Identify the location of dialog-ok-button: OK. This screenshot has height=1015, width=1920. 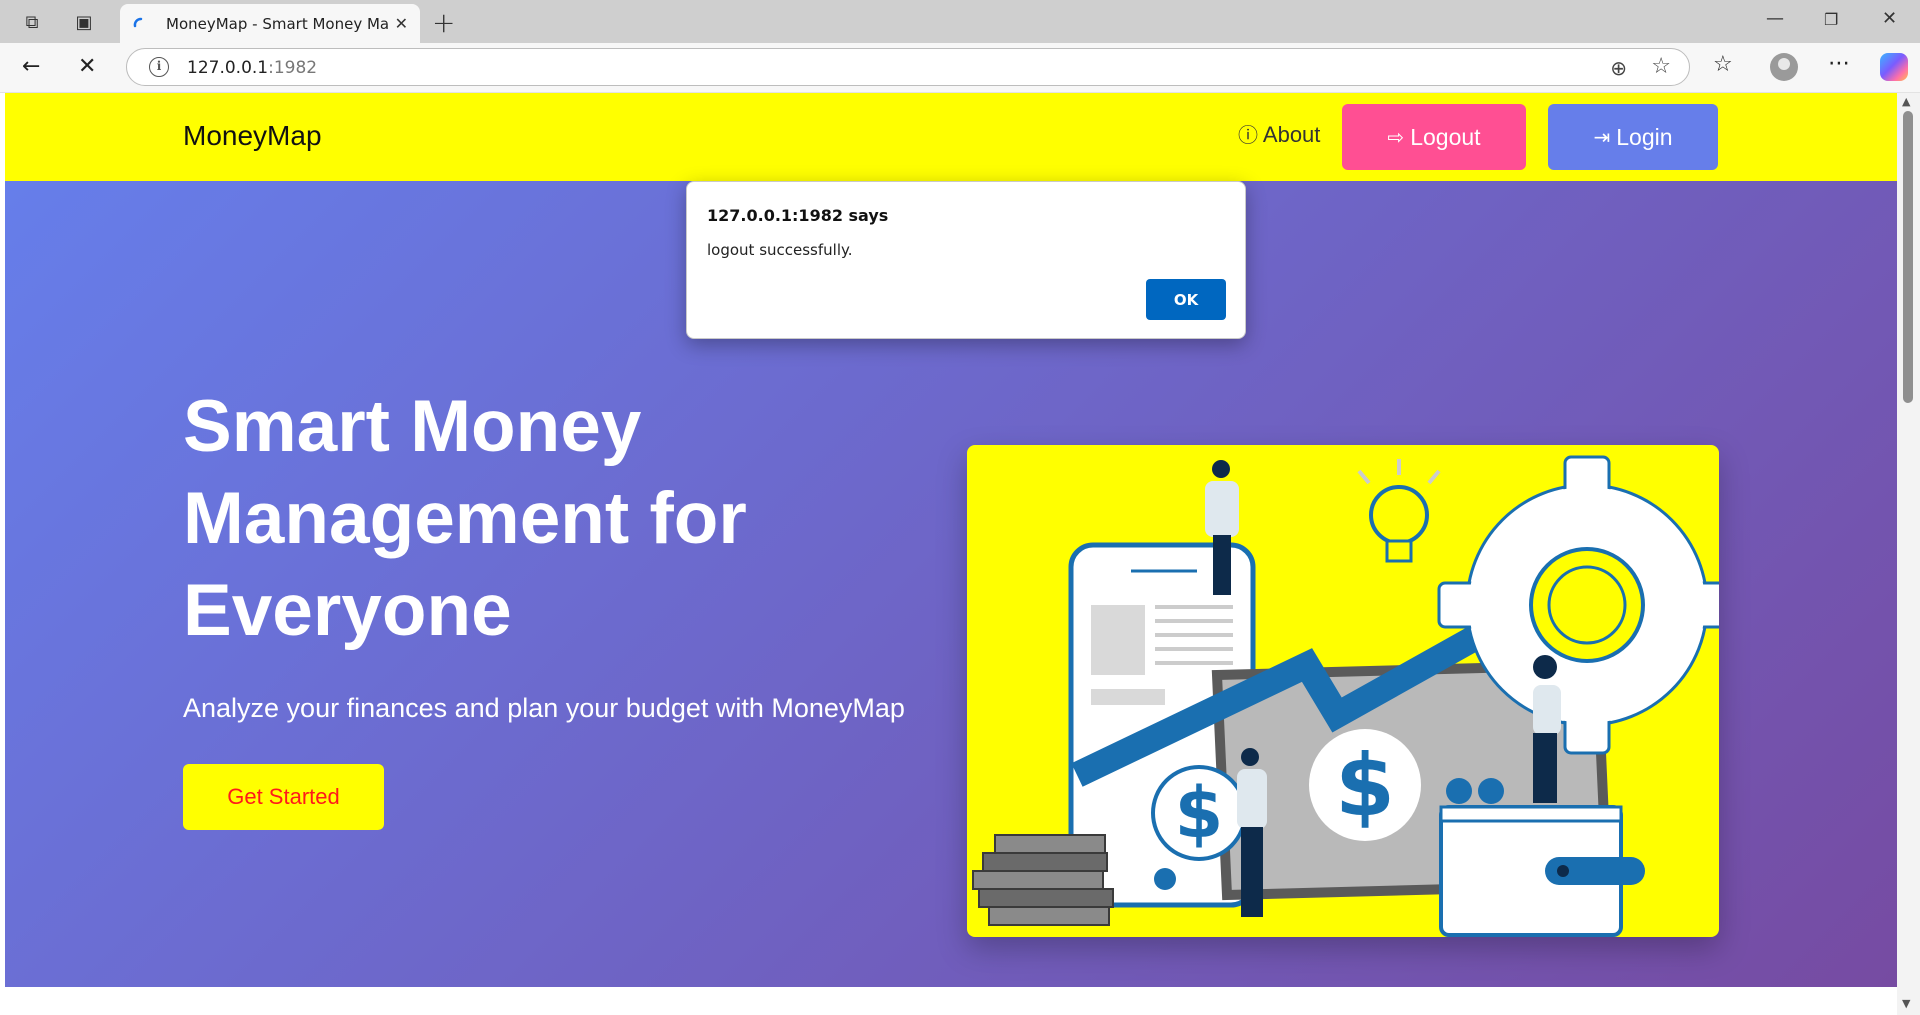
(1186, 299).